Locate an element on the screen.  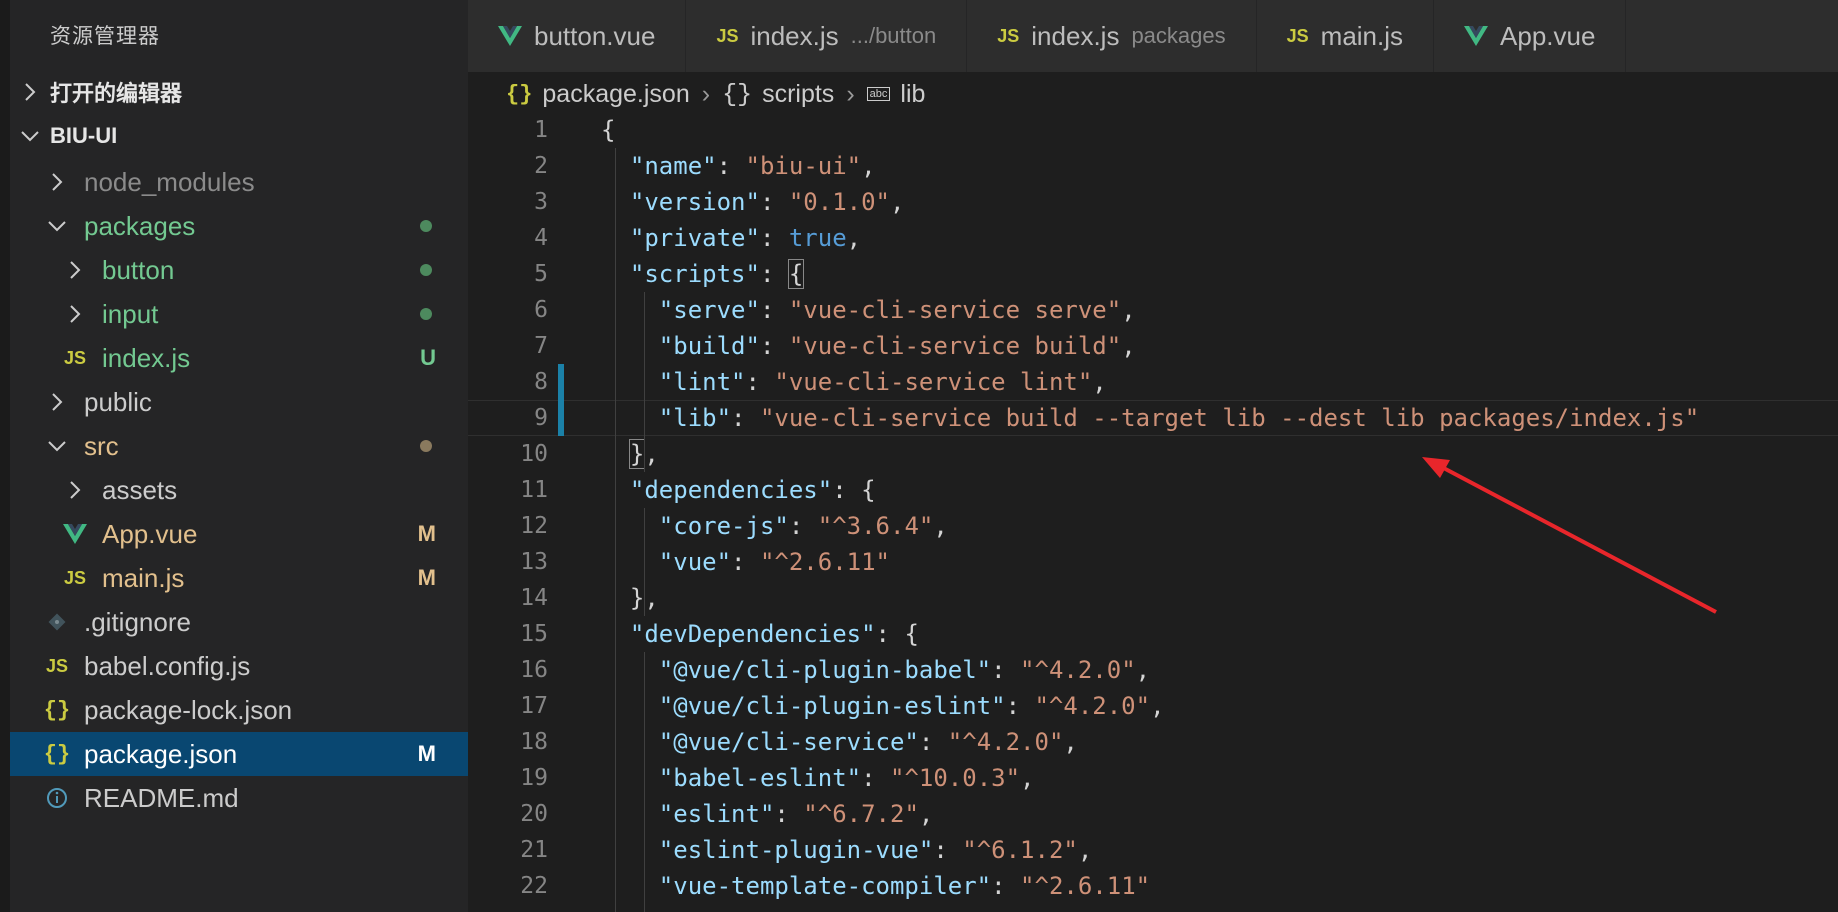
tree-item-label: assets is located at coordinates (140, 489).